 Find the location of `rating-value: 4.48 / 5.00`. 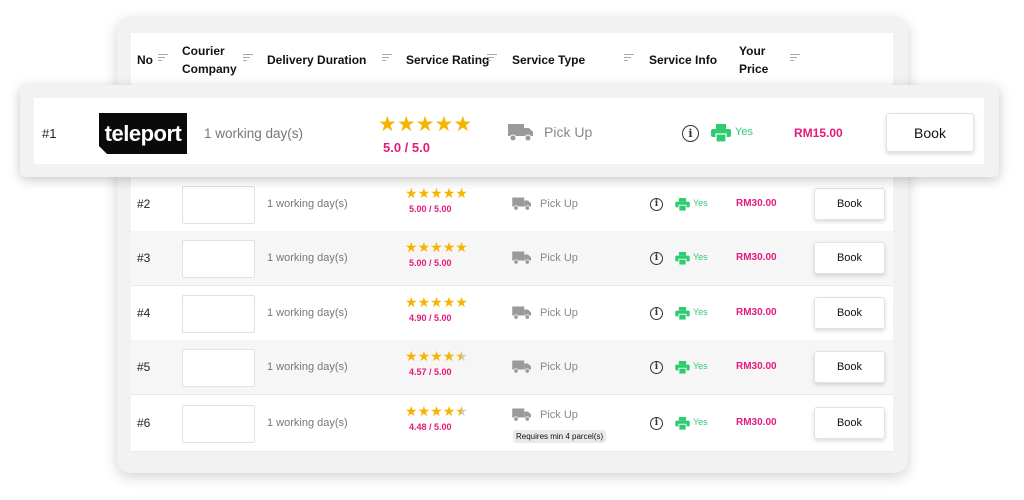

rating-value: 4.48 / 5.00 is located at coordinates (430, 427).